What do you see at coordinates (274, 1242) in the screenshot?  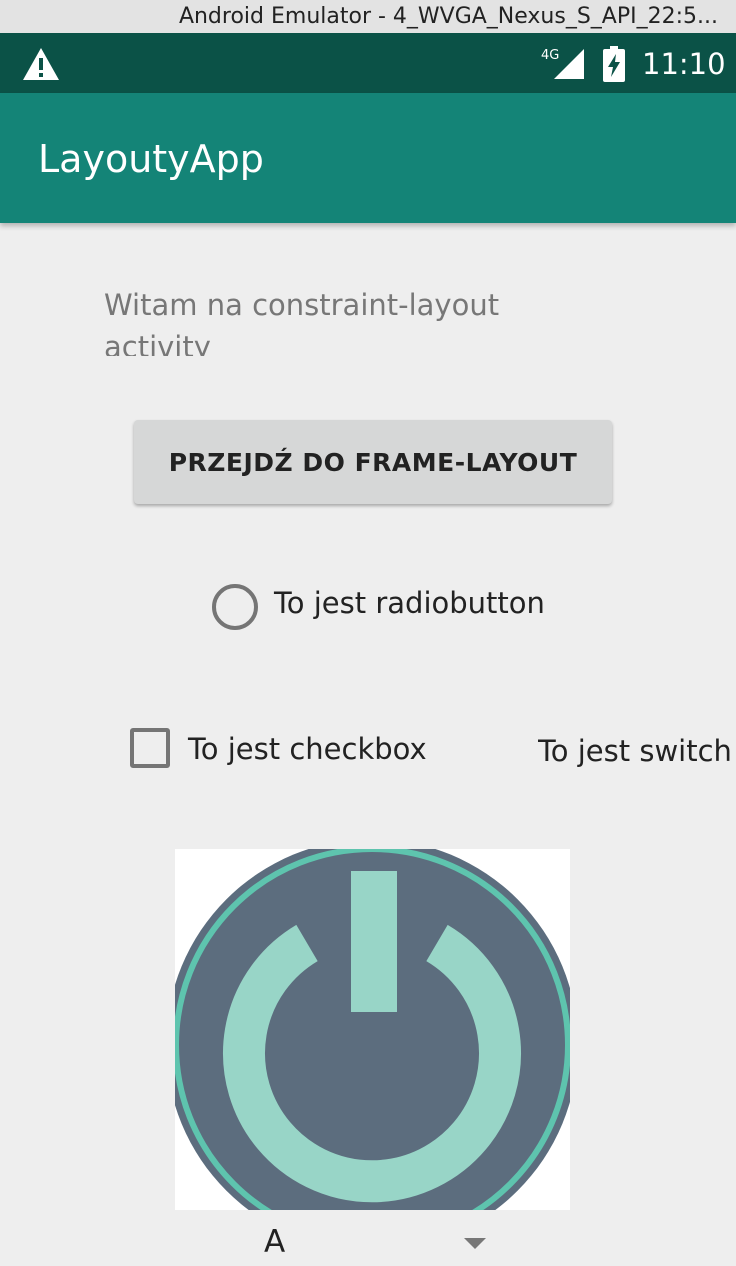 I see `spinner-value: A` at bounding box center [274, 1242].